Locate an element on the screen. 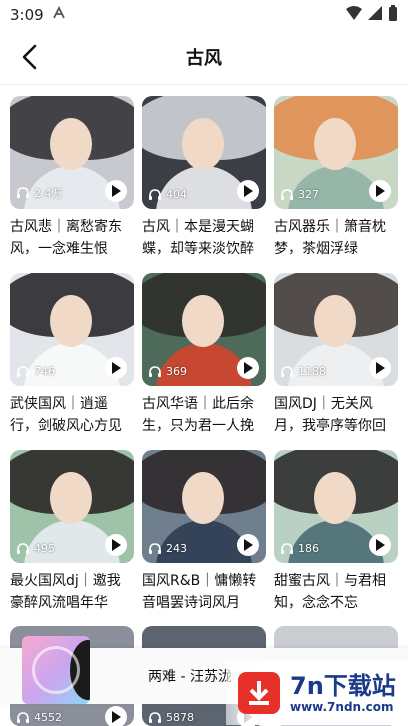  play-count: 186 is located at coordinates (299, 548).